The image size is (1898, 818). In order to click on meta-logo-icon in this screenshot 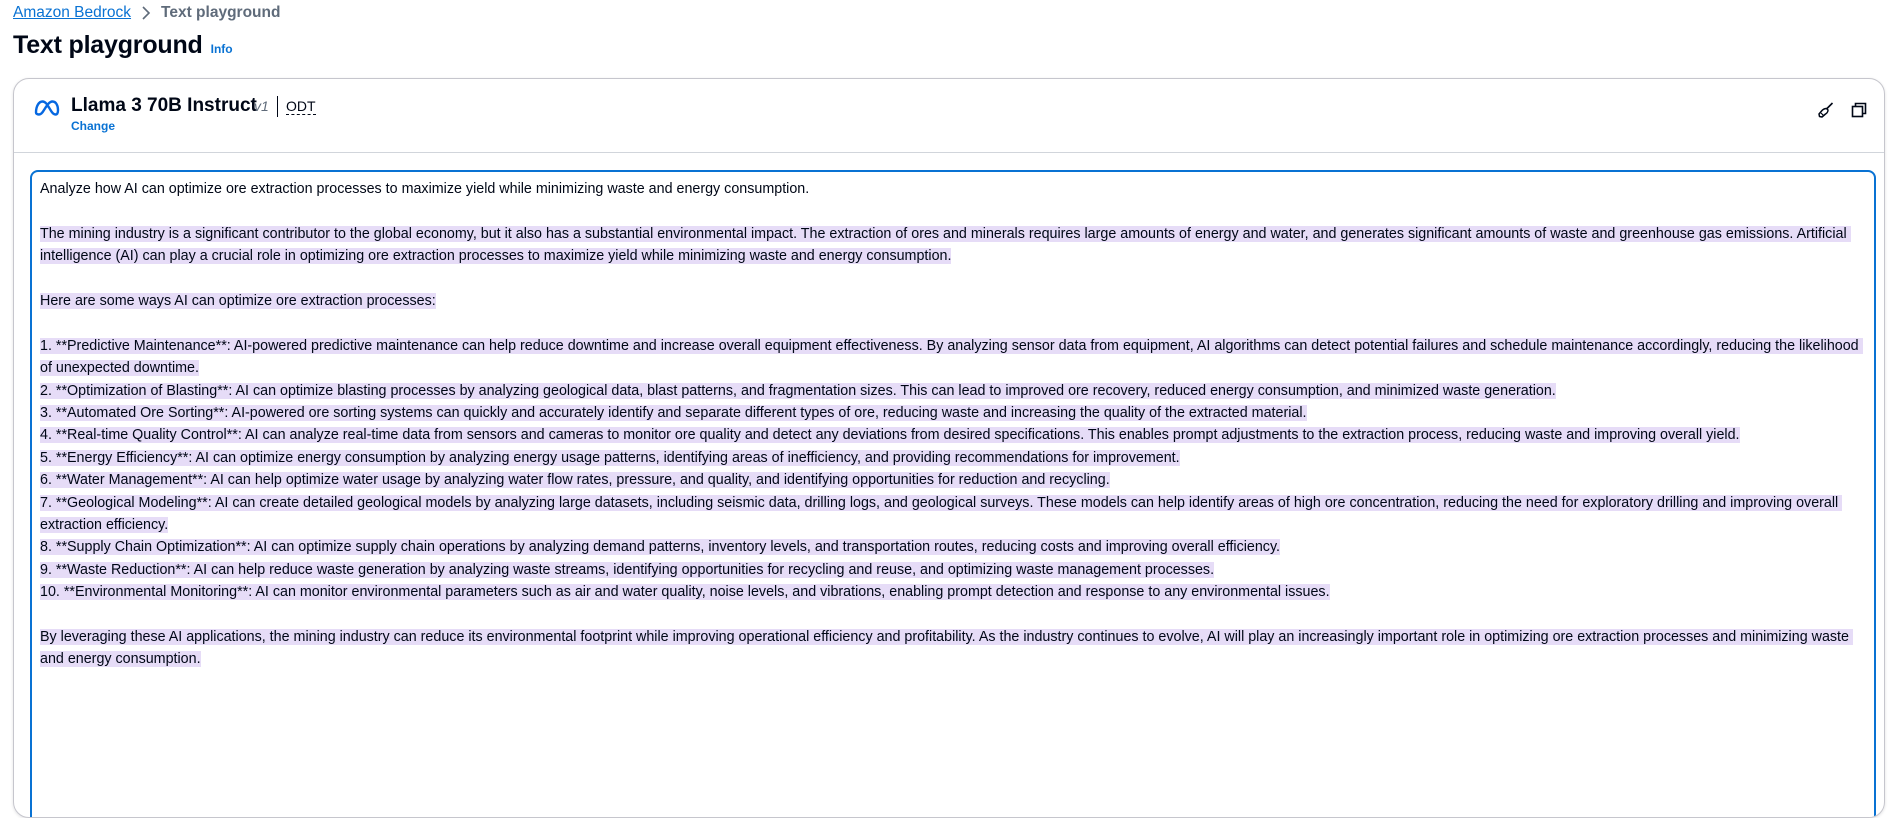, I will do `click(47, 110)`.